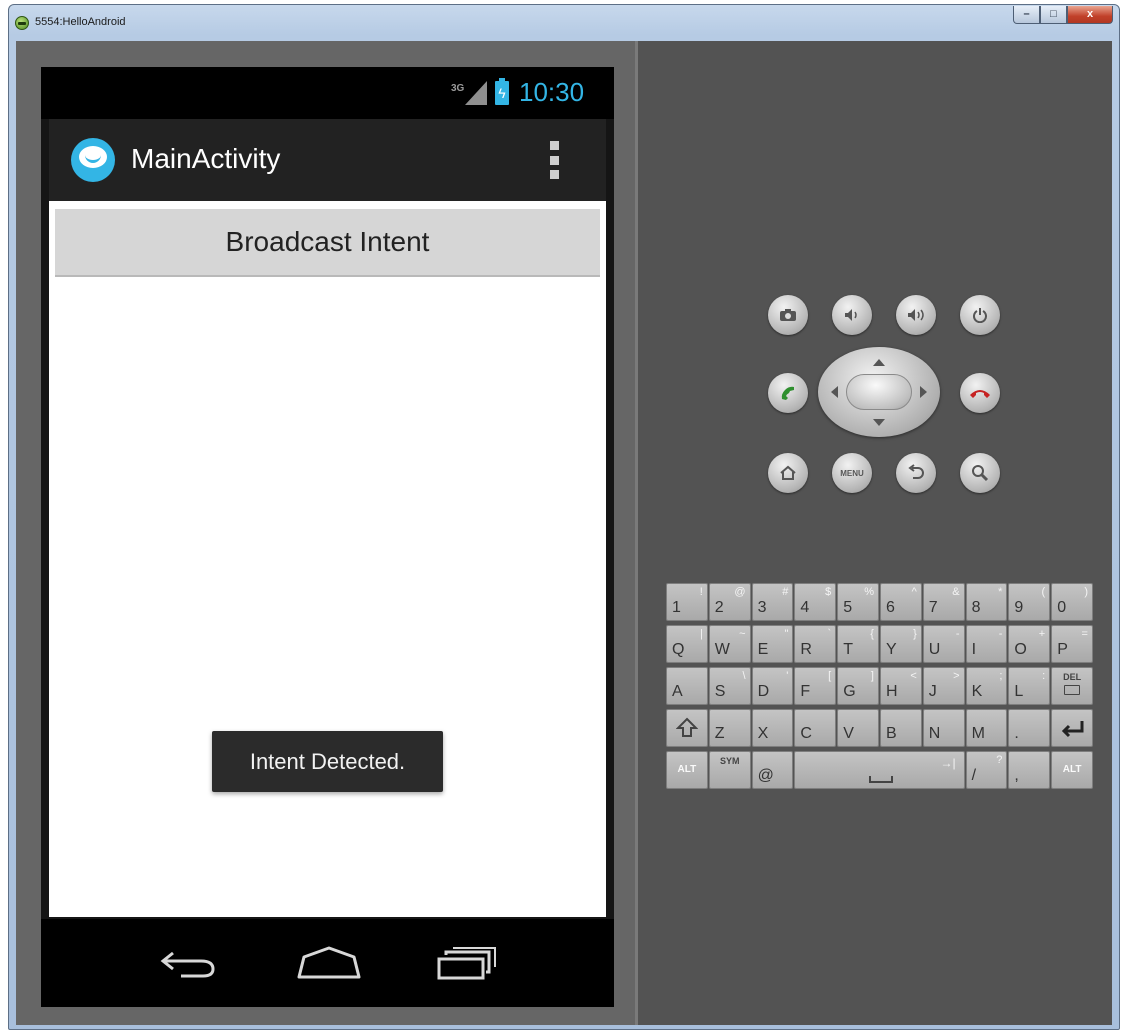 This screenshot has width=1126, height=1036. What do you see at coordinates (815, 686) in the screenshot?
I see `key-f: F[` at bounding box center [815, 686].